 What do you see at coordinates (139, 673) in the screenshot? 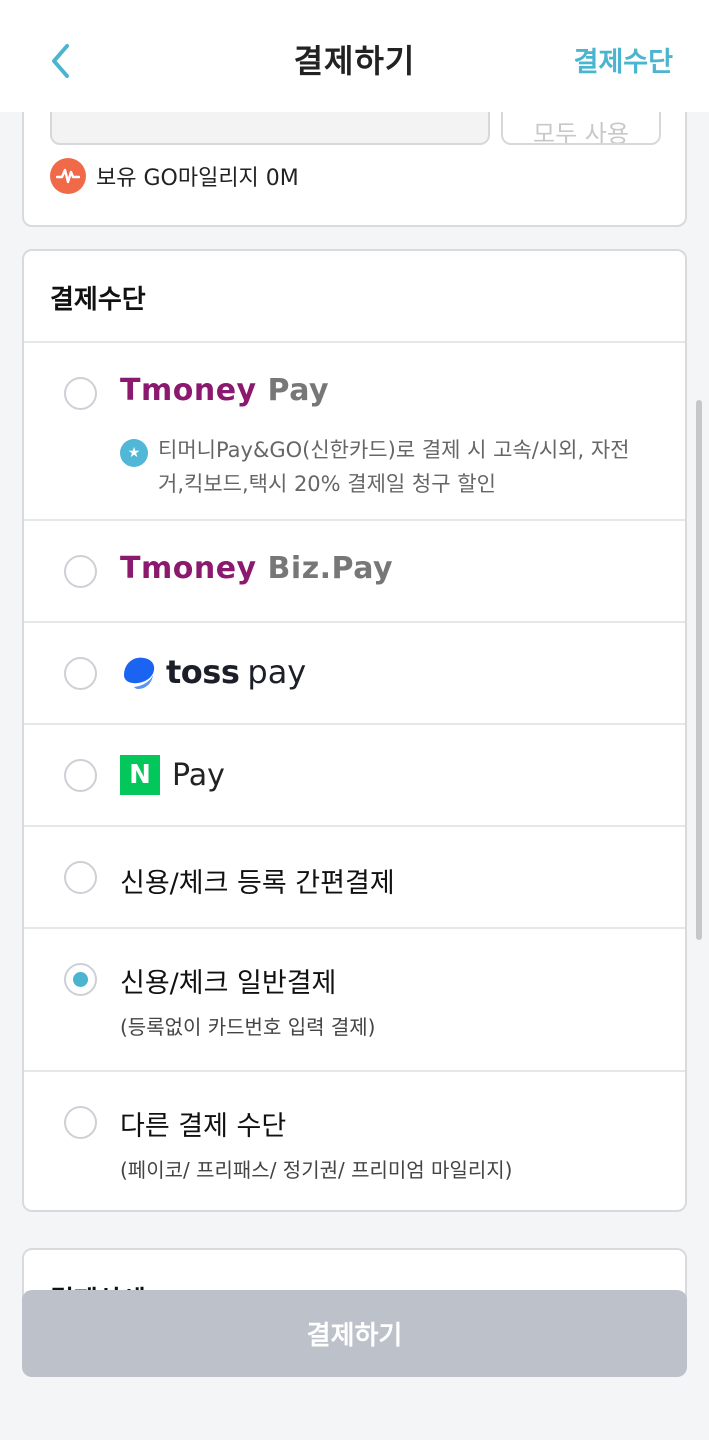
I see `toss-logo-icon` at bounding box center [139, 673].